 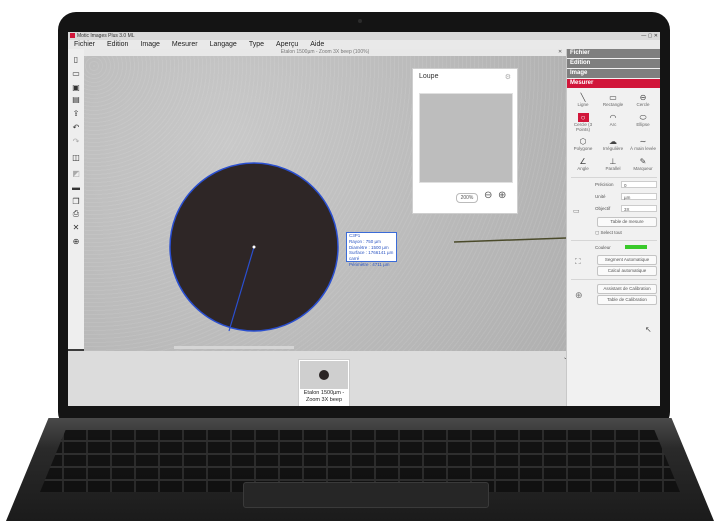 I want to click on auto-calc-button: Calcul automatique, so click(x=627, y=271).